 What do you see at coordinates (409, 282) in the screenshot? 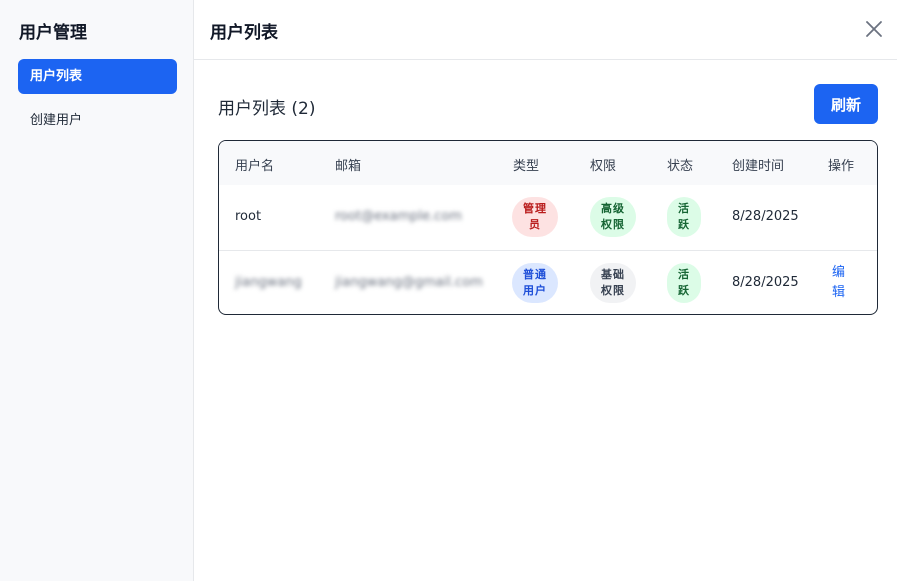
I see `email-cell: jiangwang@gmail.com` at bounding box center [409, 282].